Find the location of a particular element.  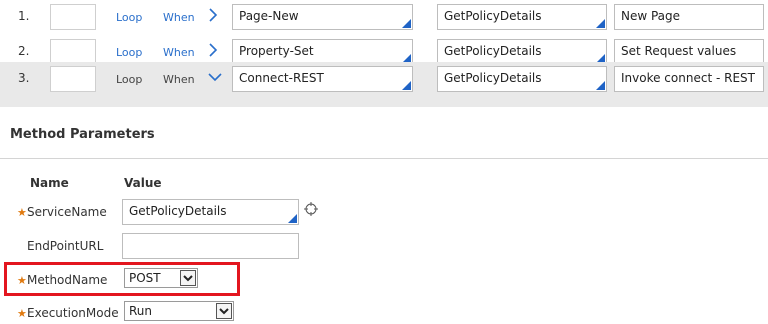

param-label-methodname: MethodName is located at coordinates (67, 280).